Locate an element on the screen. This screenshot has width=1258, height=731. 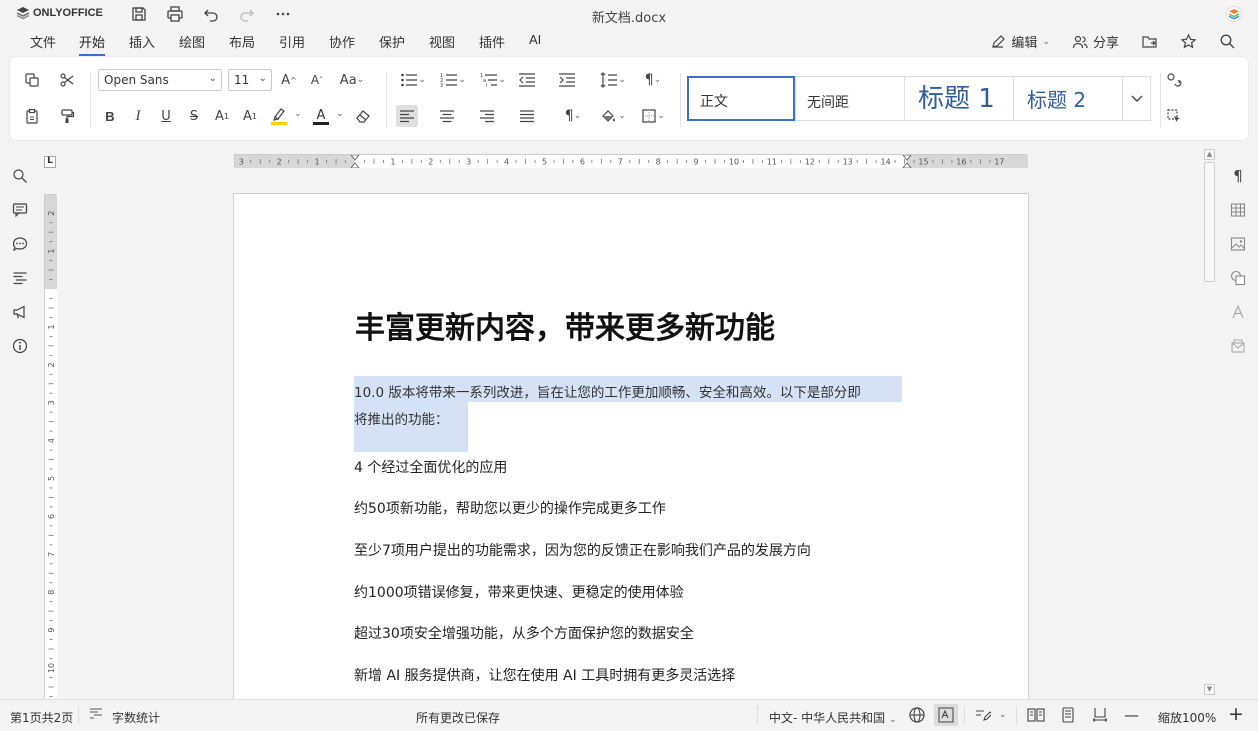
ruler-label: 14 is located at coordinates (886, 162).